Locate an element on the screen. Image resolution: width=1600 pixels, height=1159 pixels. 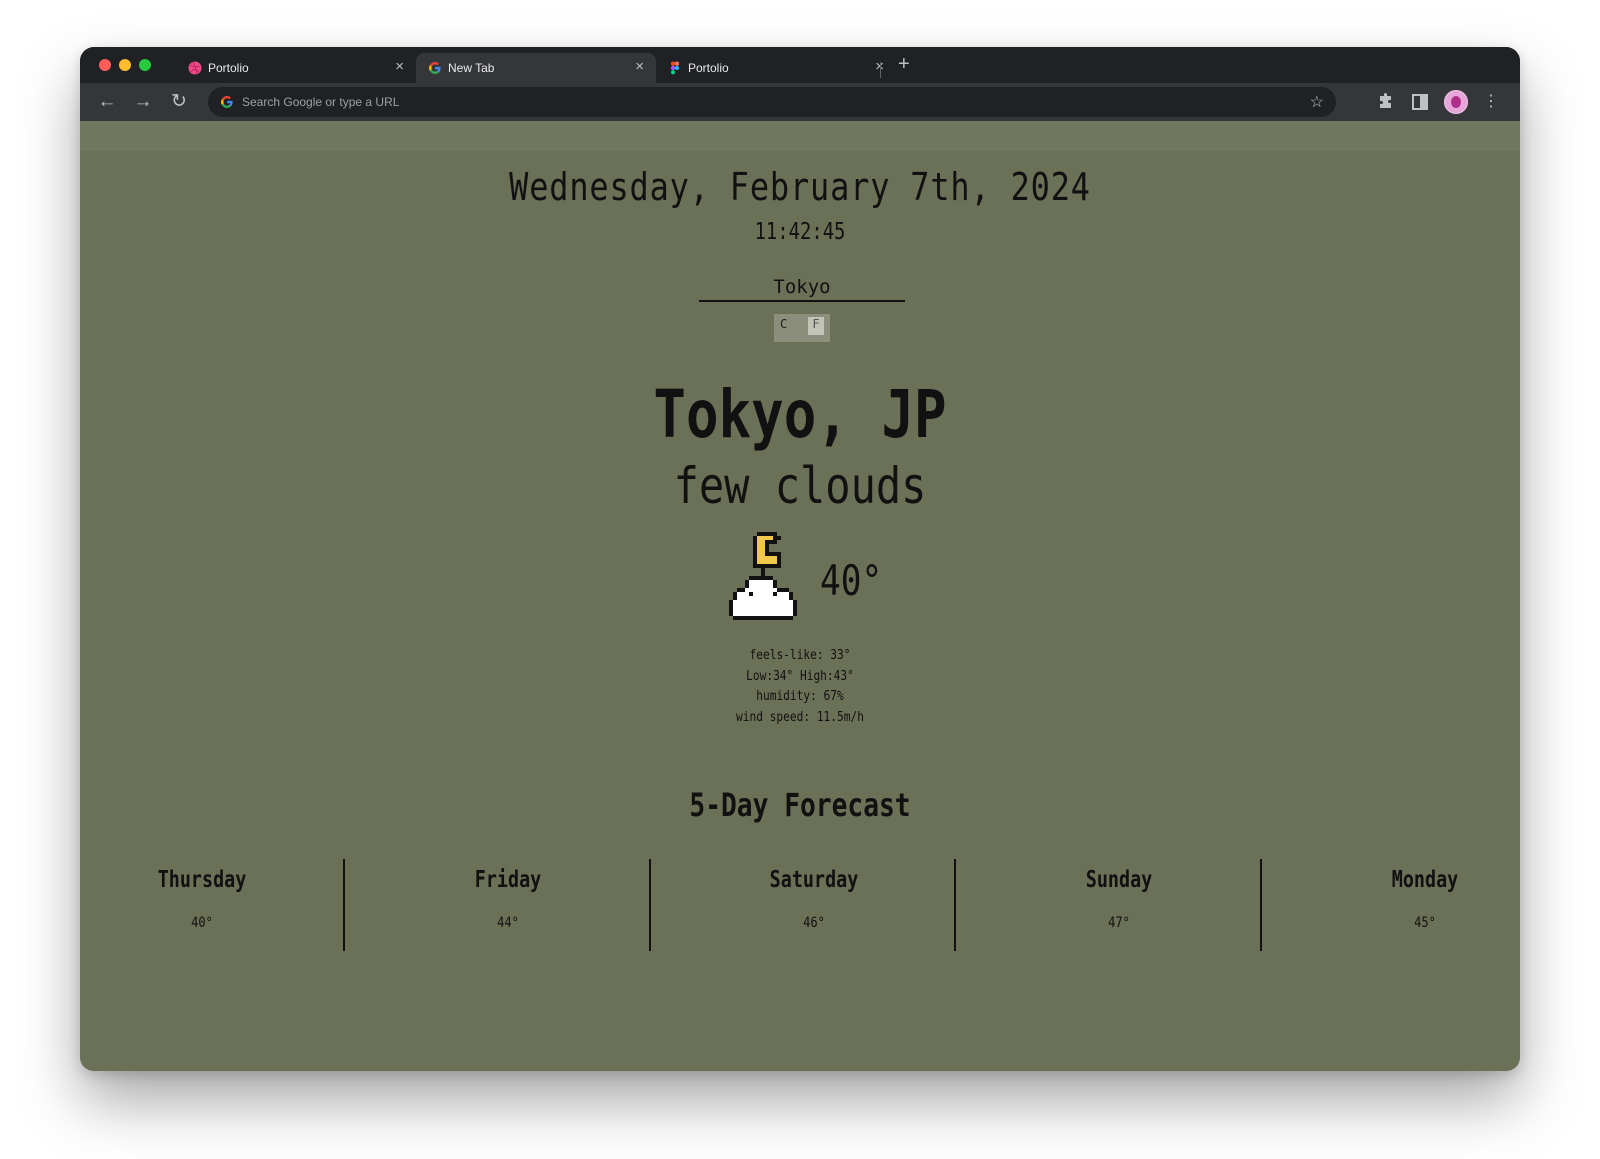
figma-icon is located at coordinates (675, 68).